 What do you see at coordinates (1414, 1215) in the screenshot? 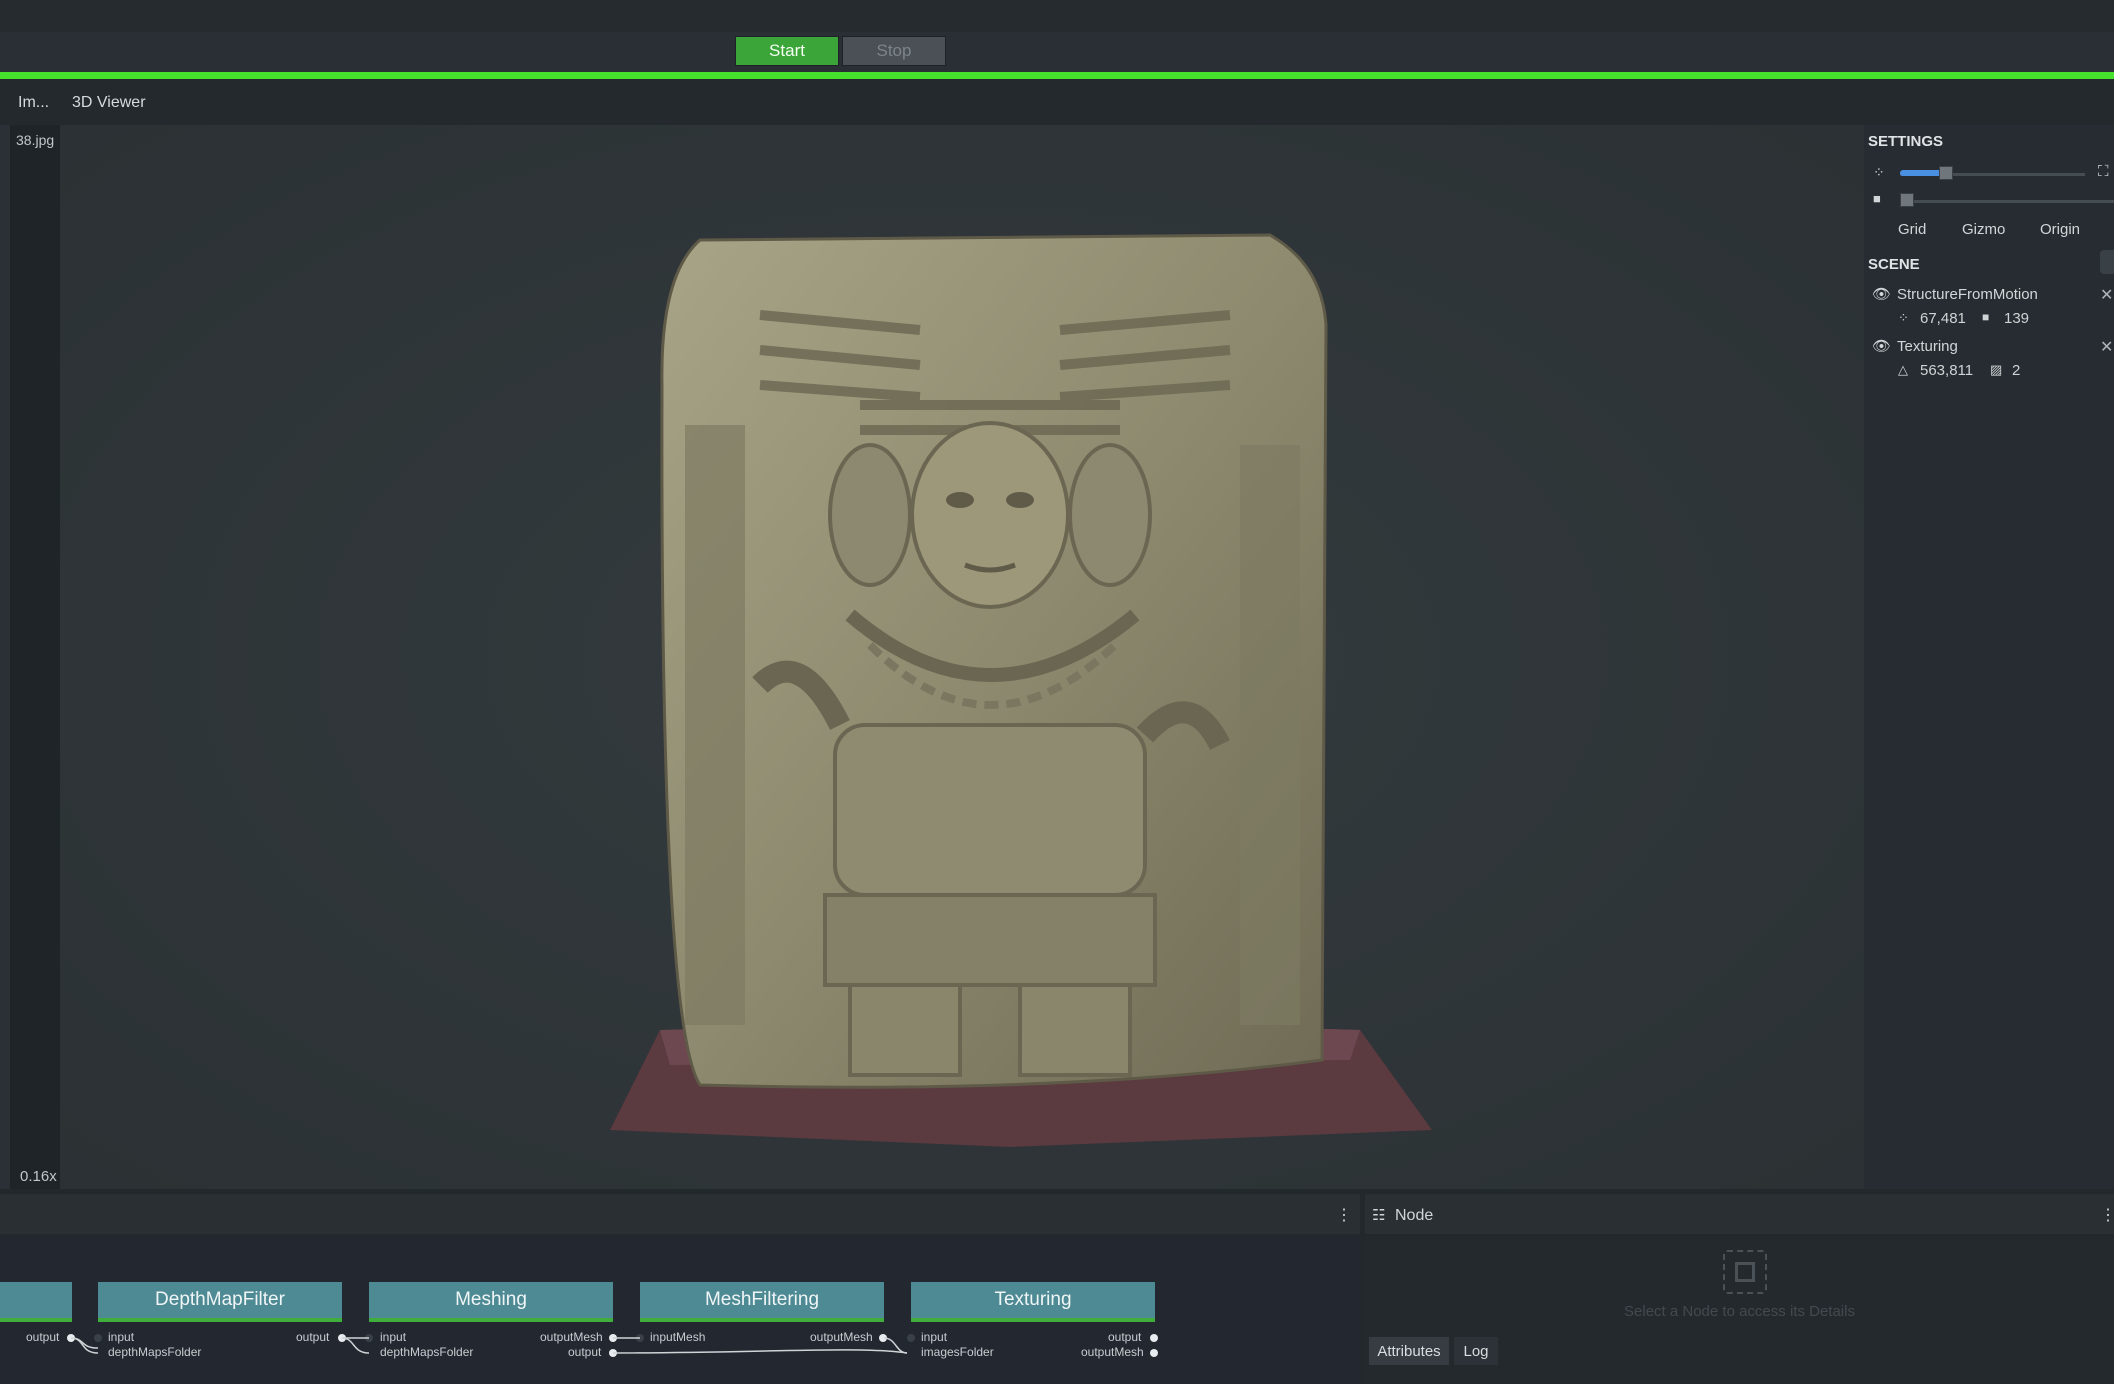
I see `node-panel-title: Node` at bounding box center [1414, 1215].